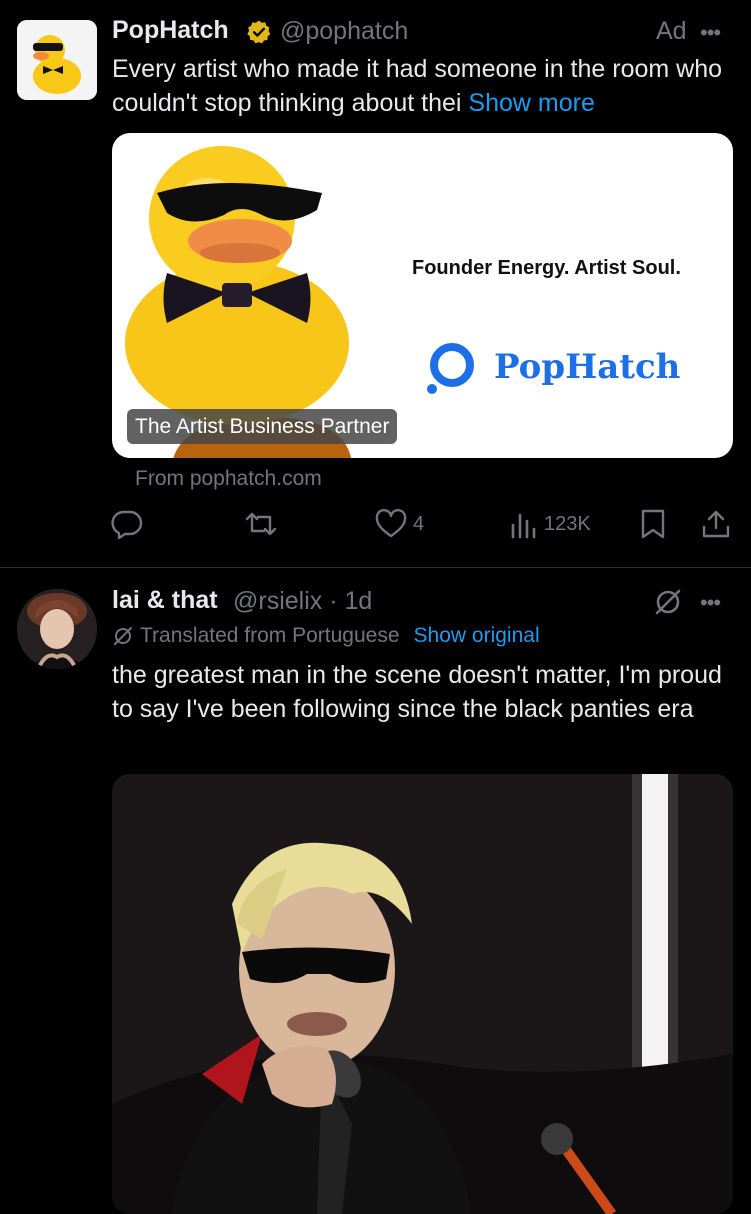  What do you see at coordinates (375, 567) in the screenshot?
I see `post-divider` at bounding box center [375, 567].